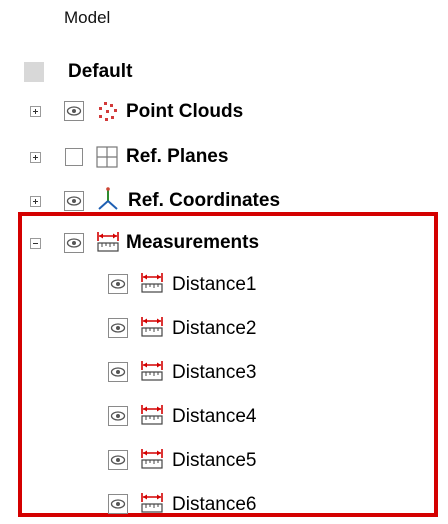  I want to click on tree-item-label: Distance2, so click(214, 328).